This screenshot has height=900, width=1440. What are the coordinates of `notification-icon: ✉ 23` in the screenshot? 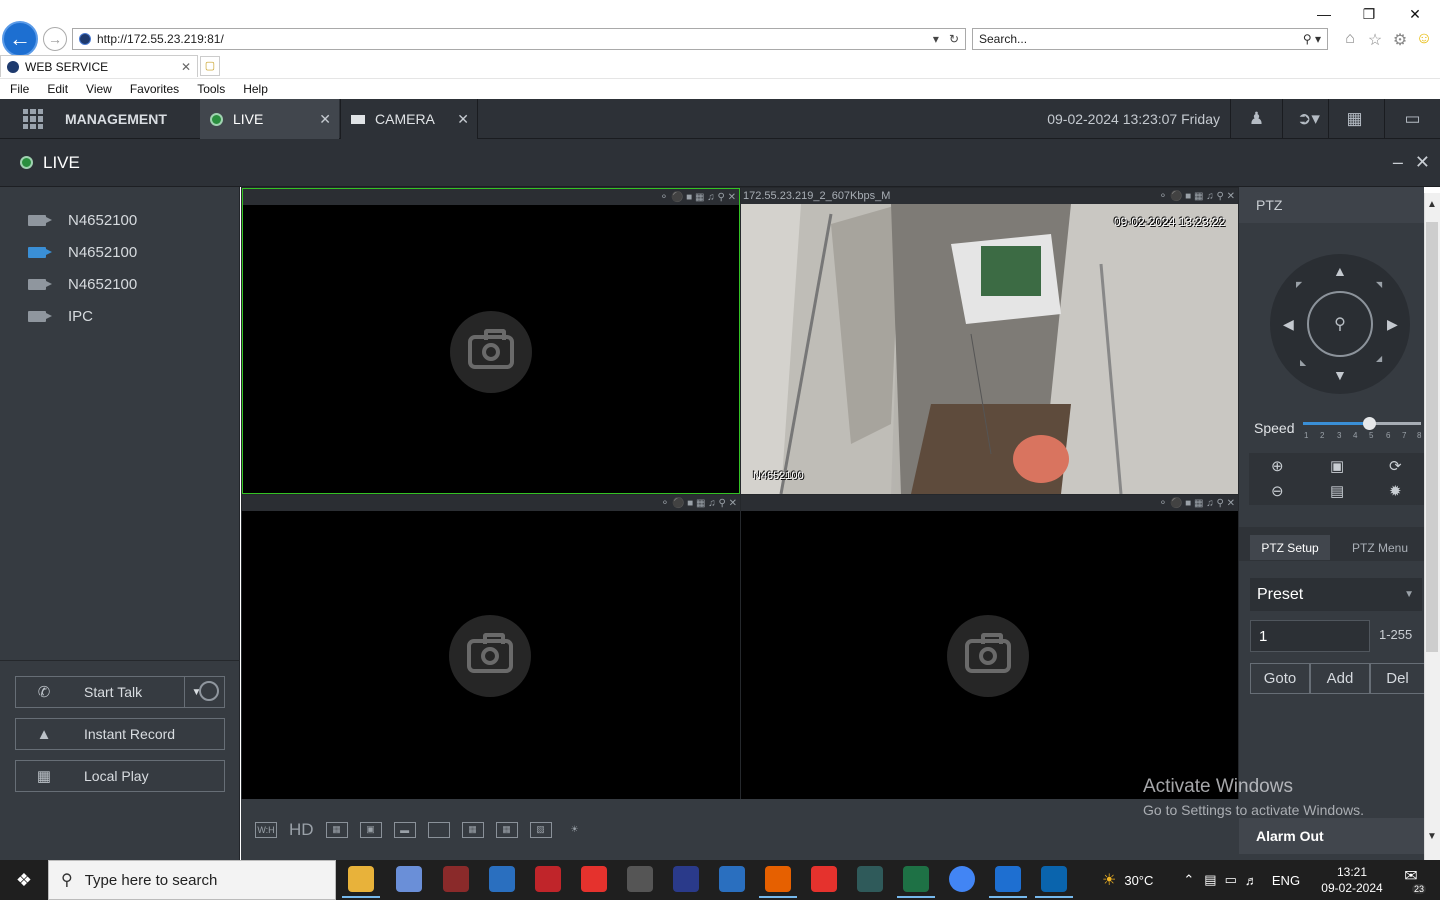 It's located at (1412, 880).